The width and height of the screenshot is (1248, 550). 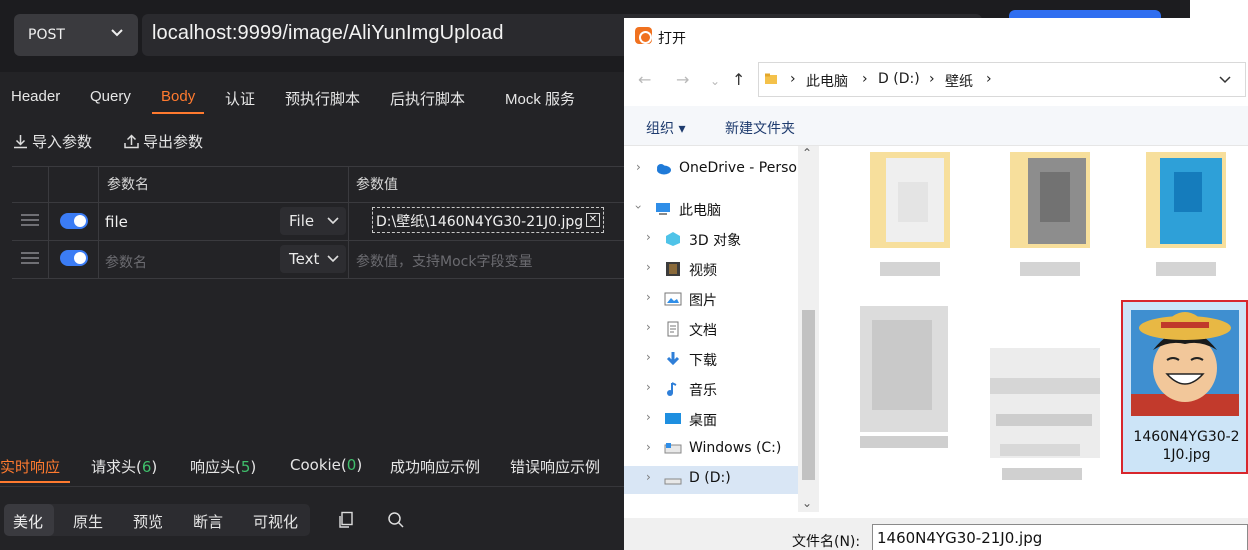 What do you see at coordinates (318, 465) in the screenshot?
I see `tab-label: Cookie(` at bounding box center [318, 465].